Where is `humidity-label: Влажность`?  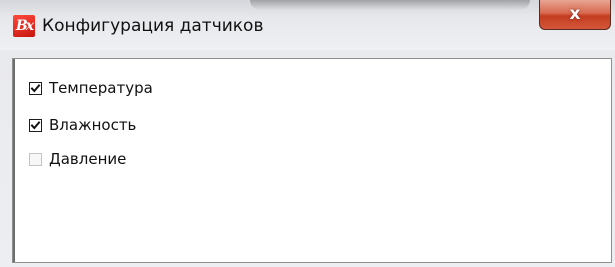 humidity-label: Влажность is located at coordinates (93, 125).